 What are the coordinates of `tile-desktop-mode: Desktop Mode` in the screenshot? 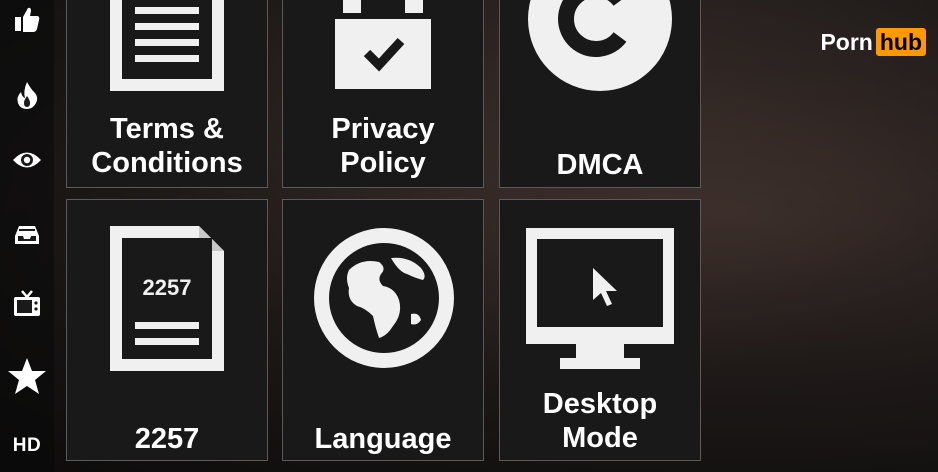 It's located at (600, 330).